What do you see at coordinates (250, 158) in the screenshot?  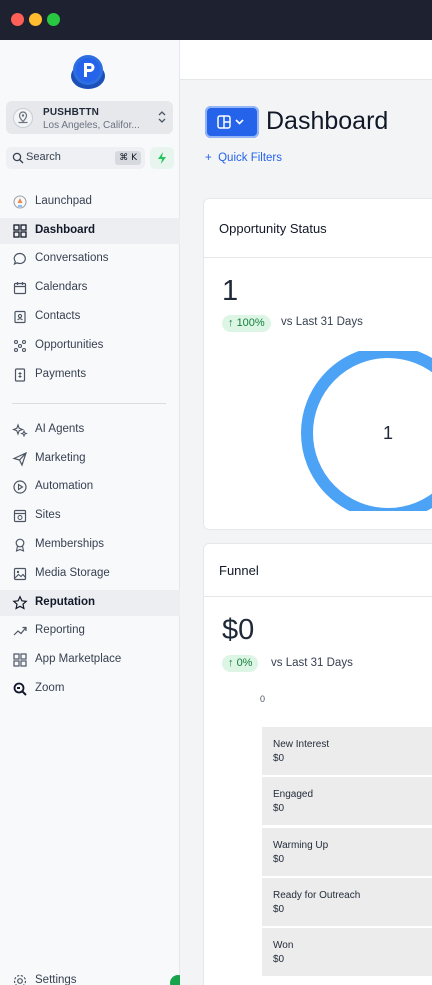 I see `quick-filters-label: Quick Filters` at bounding box center [250, 158].